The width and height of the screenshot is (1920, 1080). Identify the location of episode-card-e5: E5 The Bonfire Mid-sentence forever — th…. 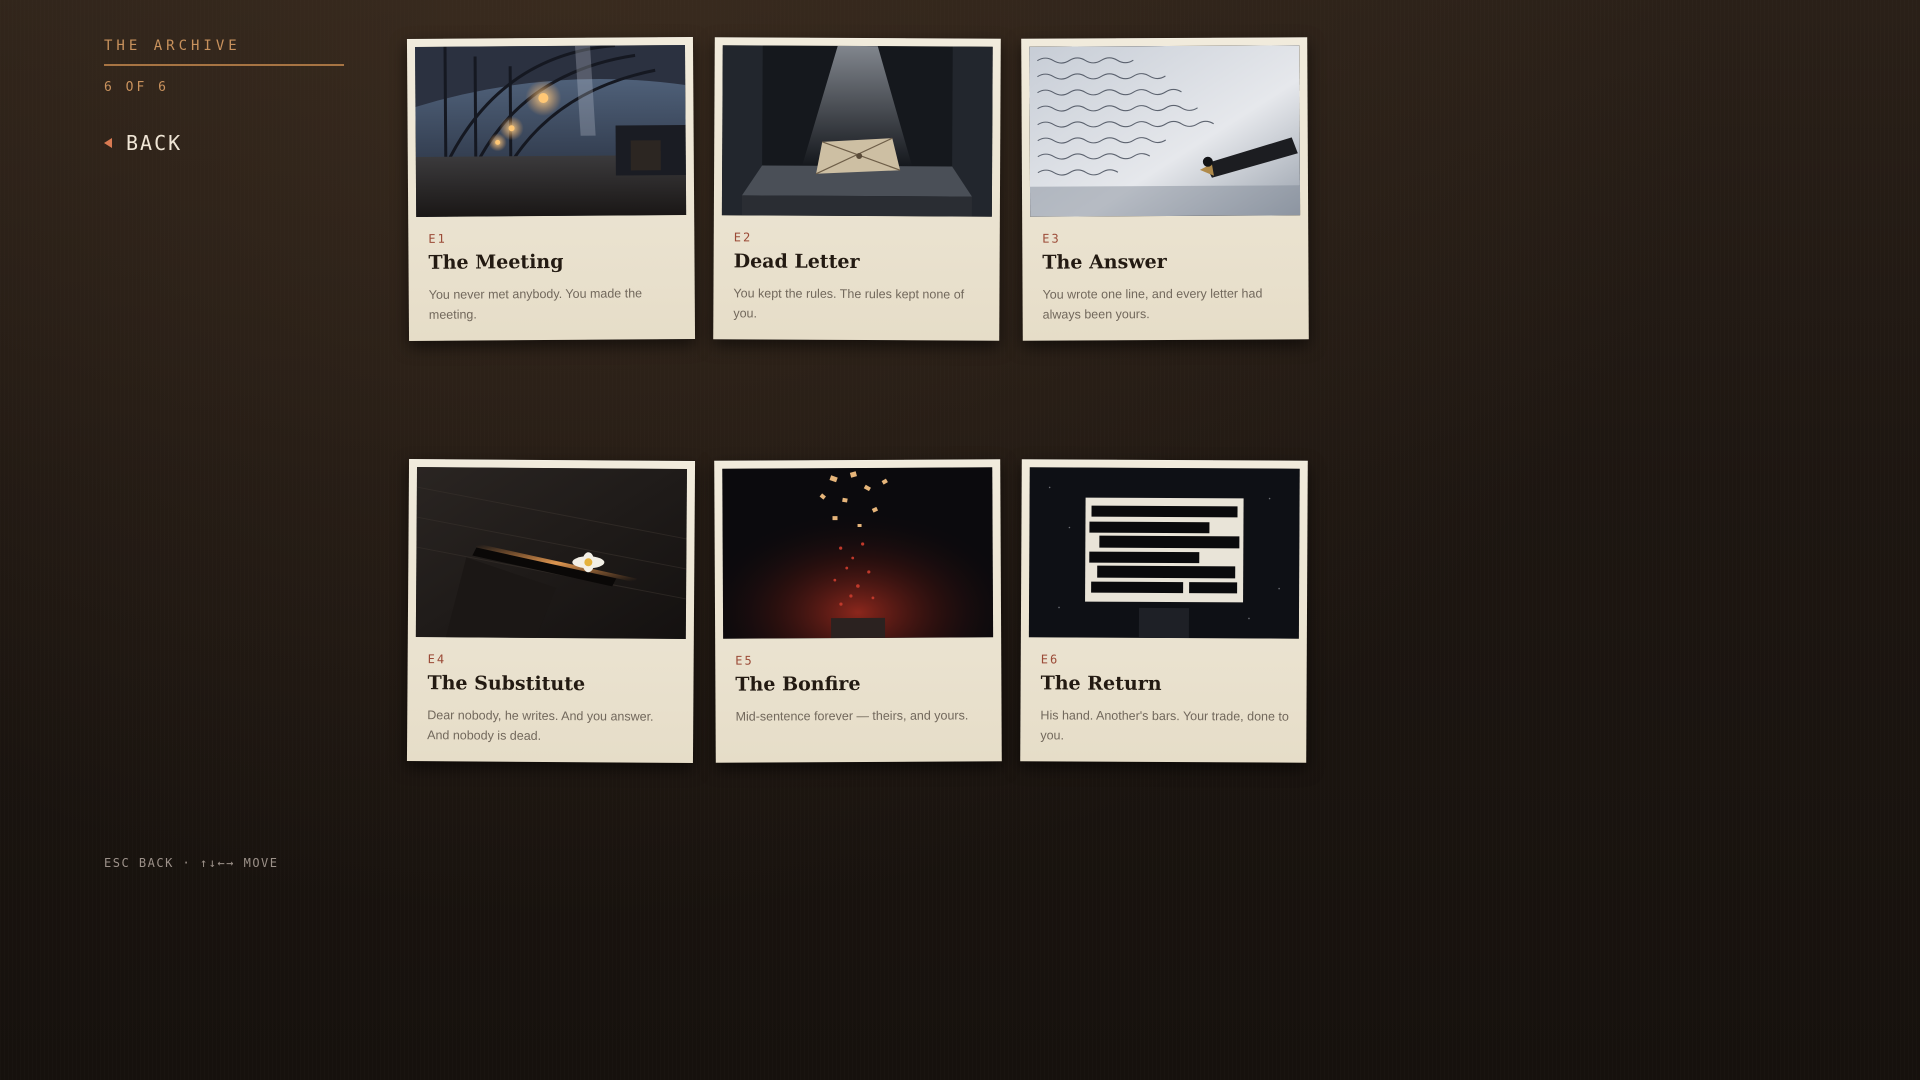
(858, 611).